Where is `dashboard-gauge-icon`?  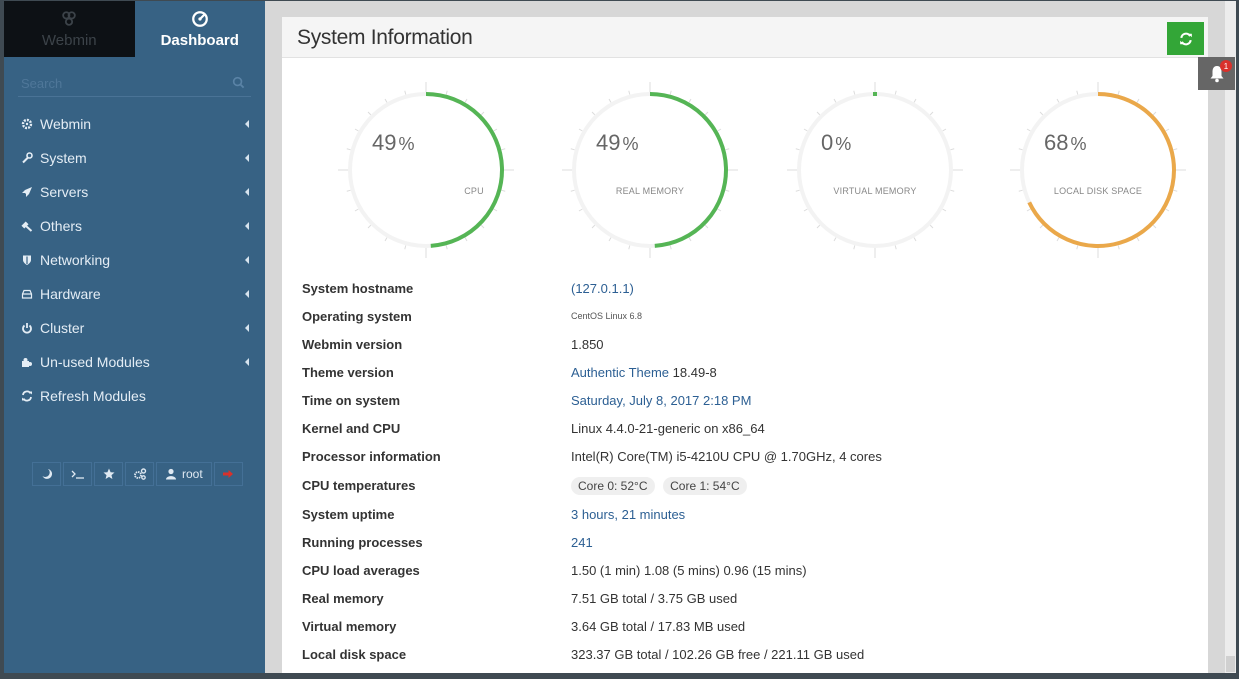
dashboard-gauge-icon is located at coordinates (199, 18).